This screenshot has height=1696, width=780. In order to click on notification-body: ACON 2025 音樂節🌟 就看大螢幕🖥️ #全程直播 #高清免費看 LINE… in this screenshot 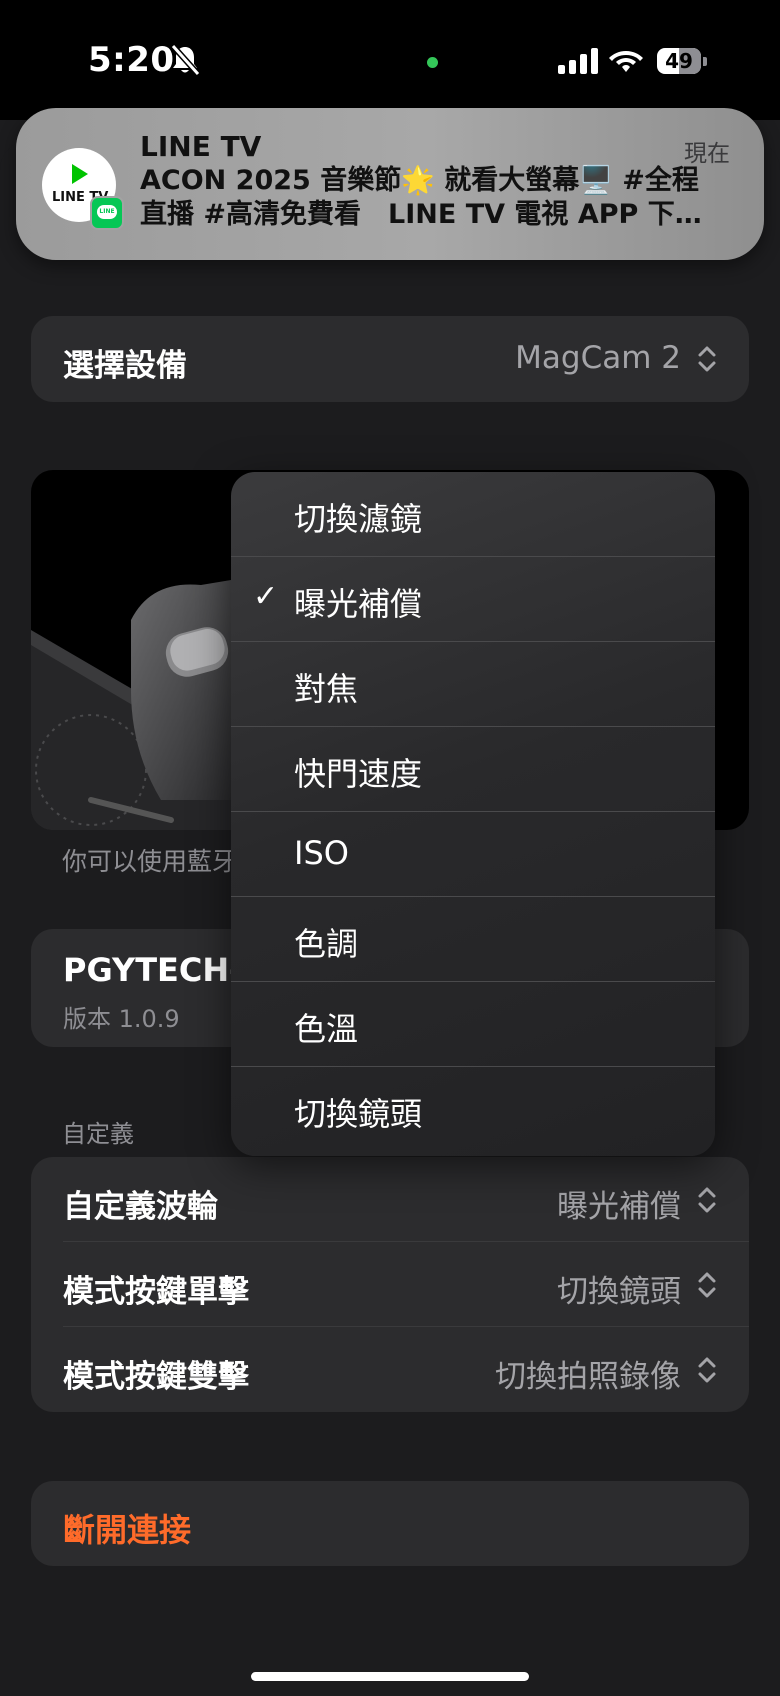, I will do `click(421, 197)`.